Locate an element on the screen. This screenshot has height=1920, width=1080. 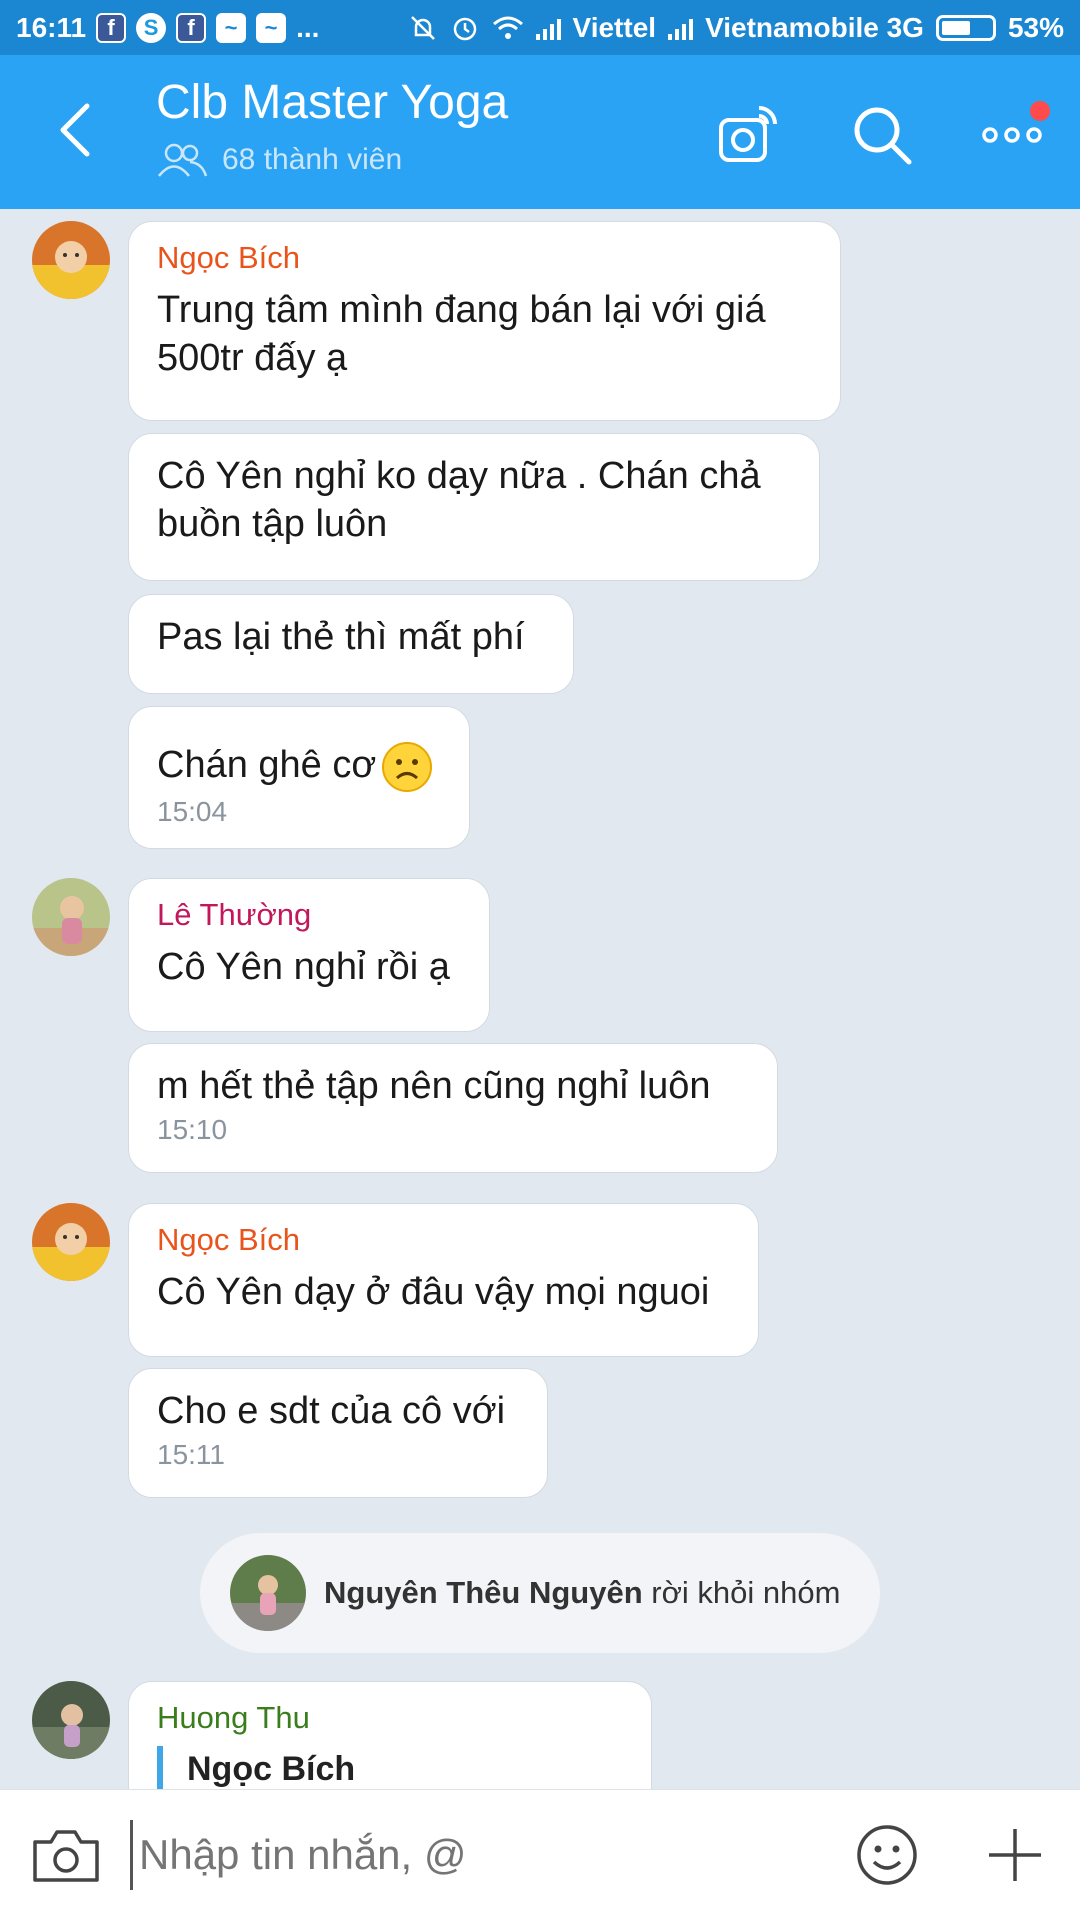
message-bubble: m hết thẻ tập nên cũng nghỉ luôn 15:10 is located at coordinates (453, 1108).